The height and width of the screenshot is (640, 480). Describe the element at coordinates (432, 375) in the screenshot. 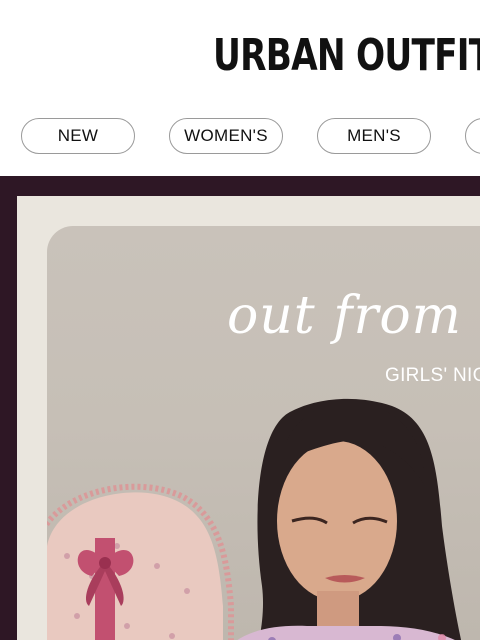

I see `hero-subhead: GIRLS' NIGHT` at that location.